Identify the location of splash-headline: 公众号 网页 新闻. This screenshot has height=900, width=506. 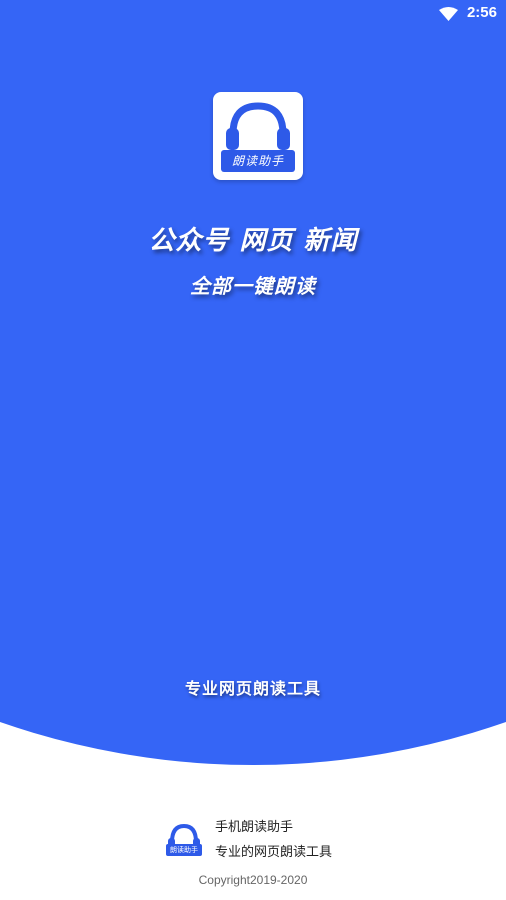
(253, 241).